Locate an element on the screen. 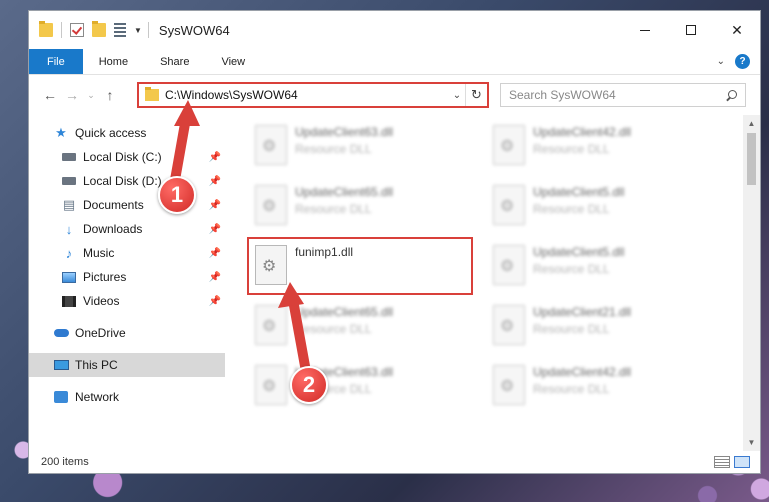 The width and height of the screenshot is (769, 502). step-1-badge: 1 is located at coordinates (177, 195).